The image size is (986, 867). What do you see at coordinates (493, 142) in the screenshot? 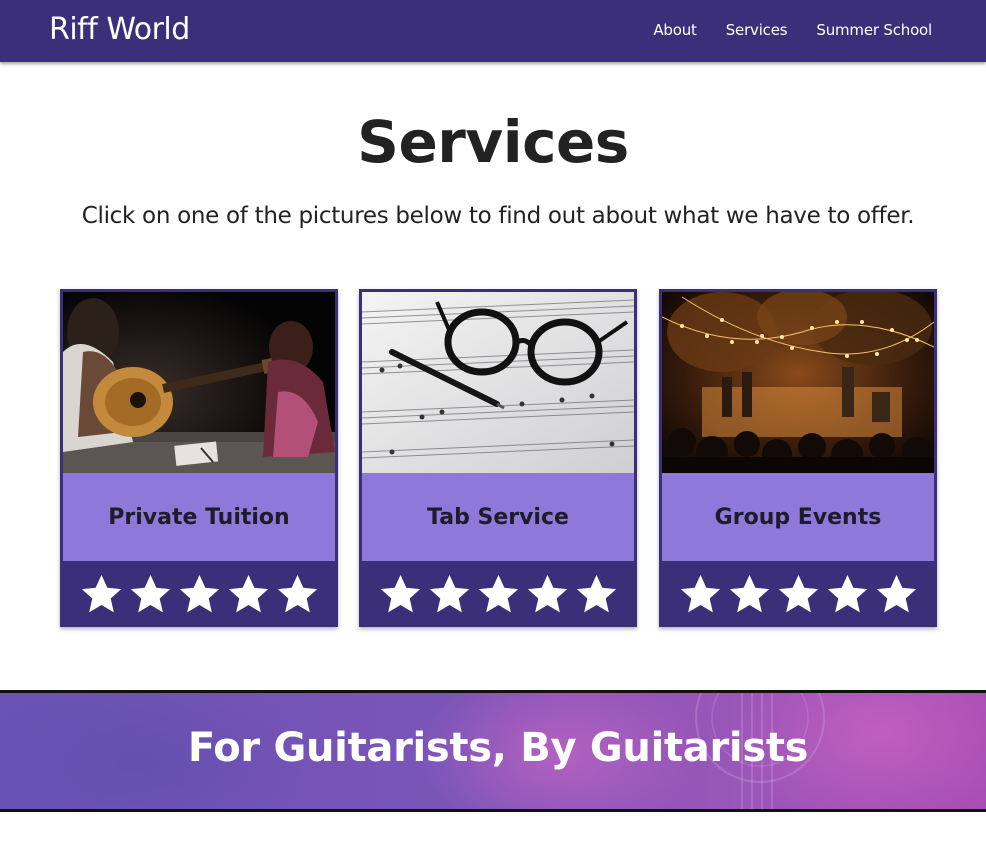
I see `page-title: Services` at bounding box center [493, 142].